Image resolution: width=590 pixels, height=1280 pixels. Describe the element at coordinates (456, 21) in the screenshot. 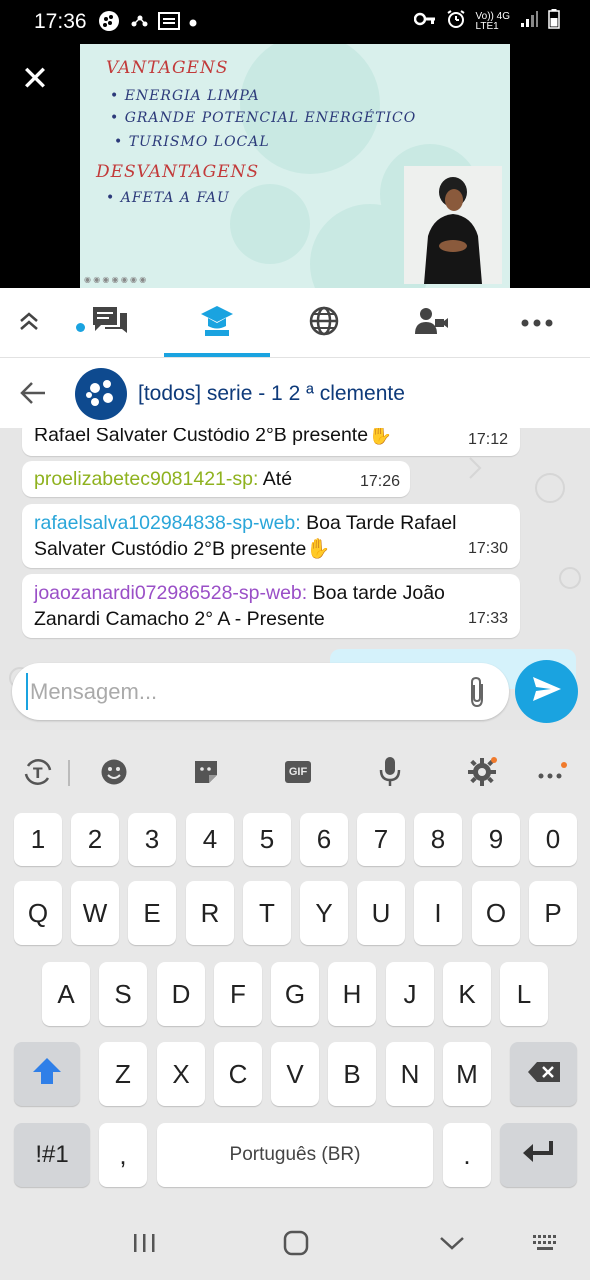

I see `alarm-icon` at that location.